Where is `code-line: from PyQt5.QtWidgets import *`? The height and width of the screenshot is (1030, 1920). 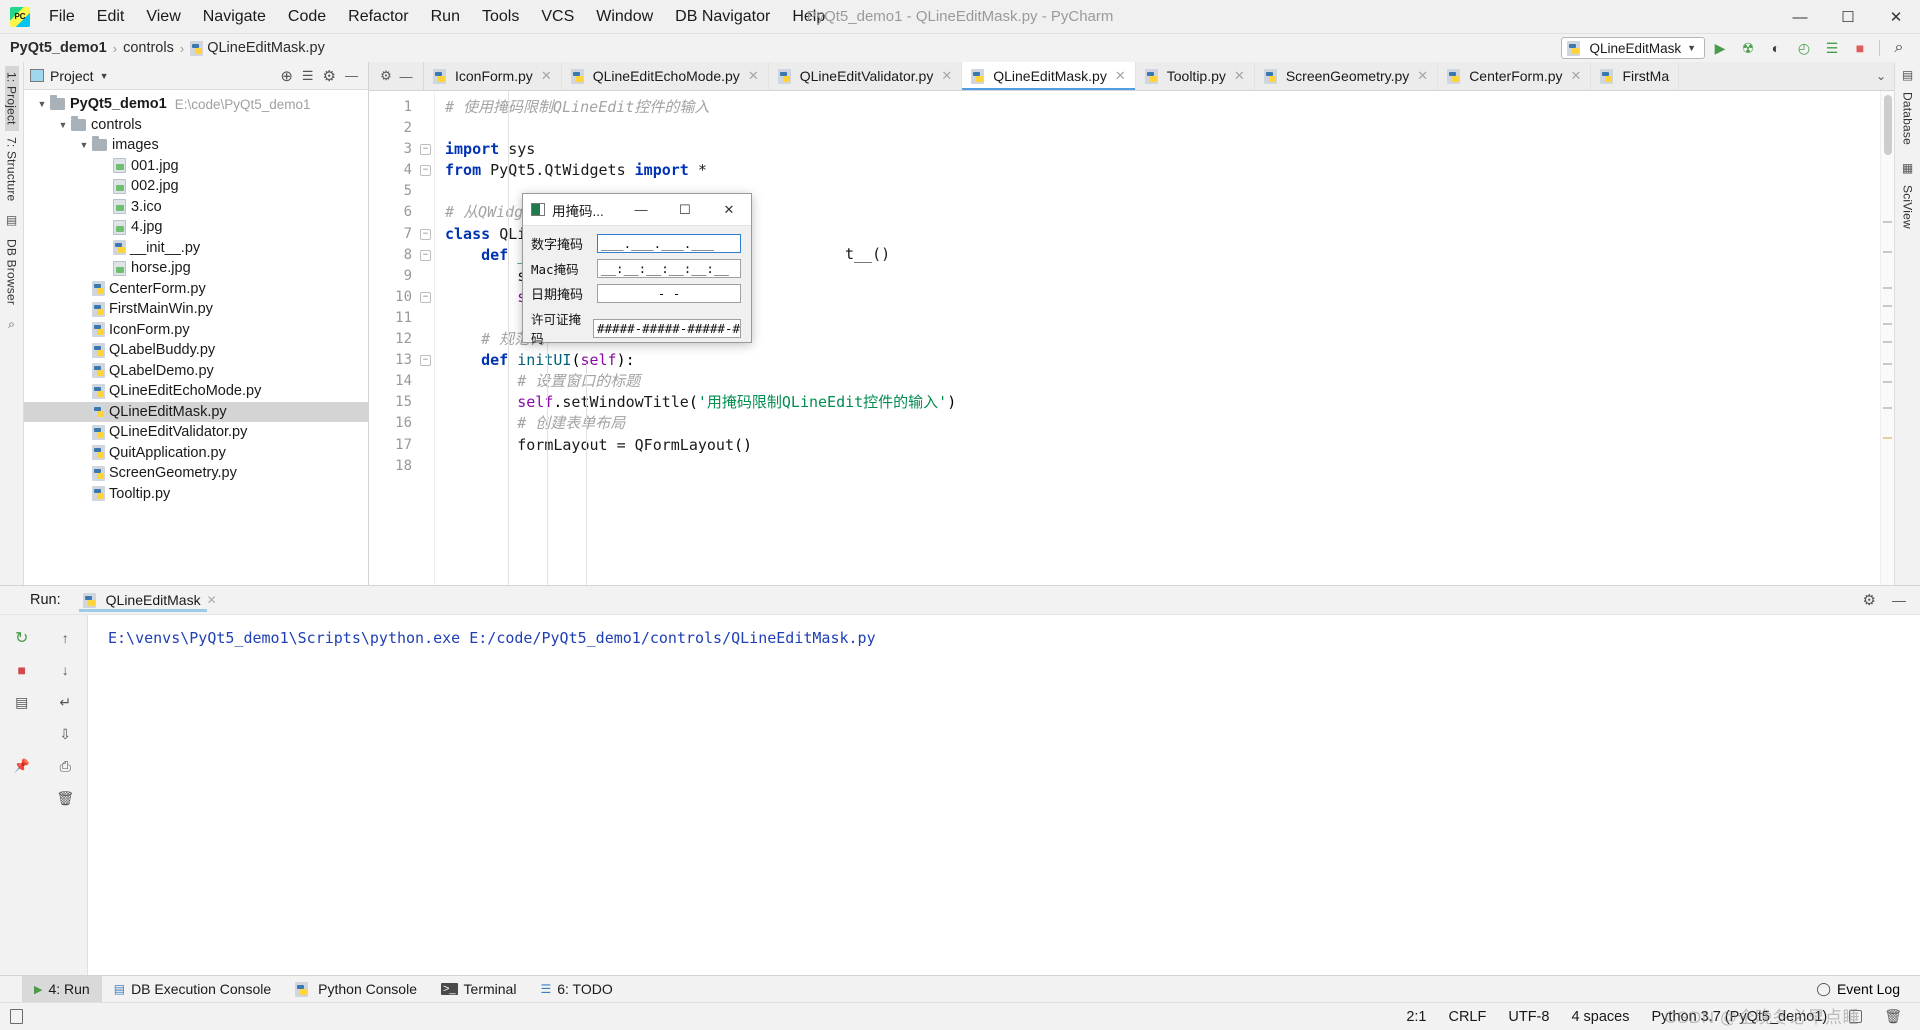
code-line: from PyQt5.QtWidgets import * is located at coordinates (1162, 170).